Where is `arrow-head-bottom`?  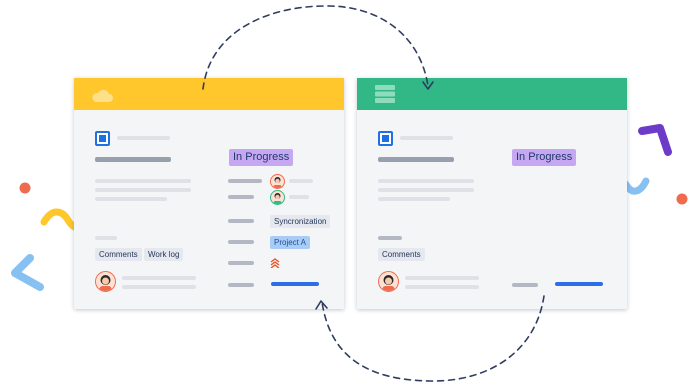 arrow-head-bottom is located at coordinates (321, 305).